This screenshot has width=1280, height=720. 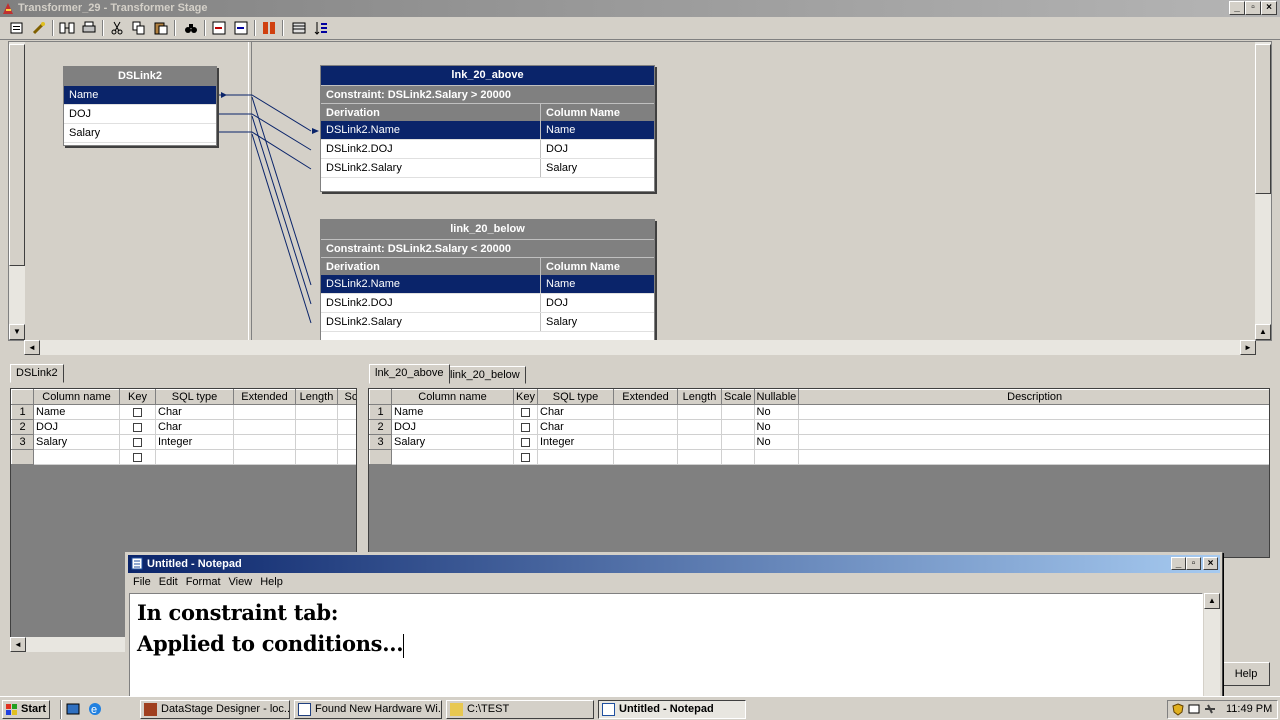 What do you see at coordinates (264, 397) in the screenshot?
I see `header-extended: Extended` at bounding box center [264, 397].